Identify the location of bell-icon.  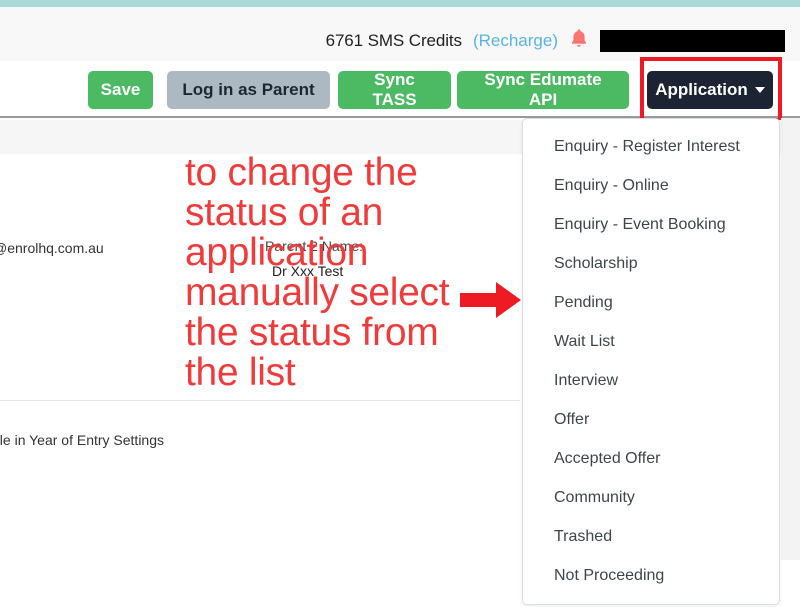
(579, 40).